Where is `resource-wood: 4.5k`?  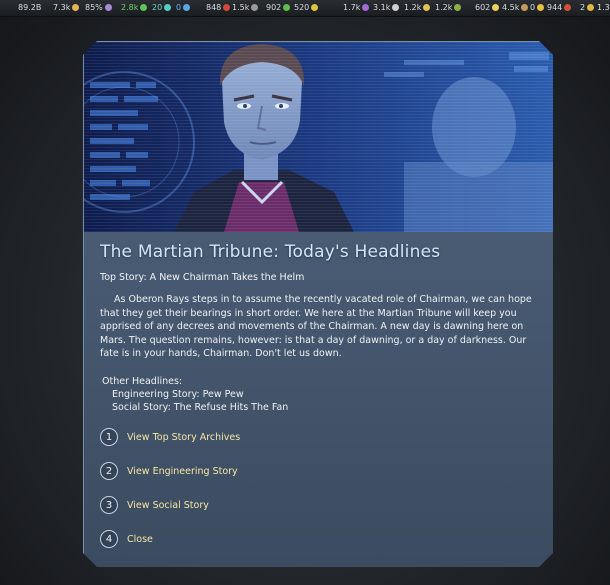
resource-wood: 4.5k is located at coordinates (515, 7).